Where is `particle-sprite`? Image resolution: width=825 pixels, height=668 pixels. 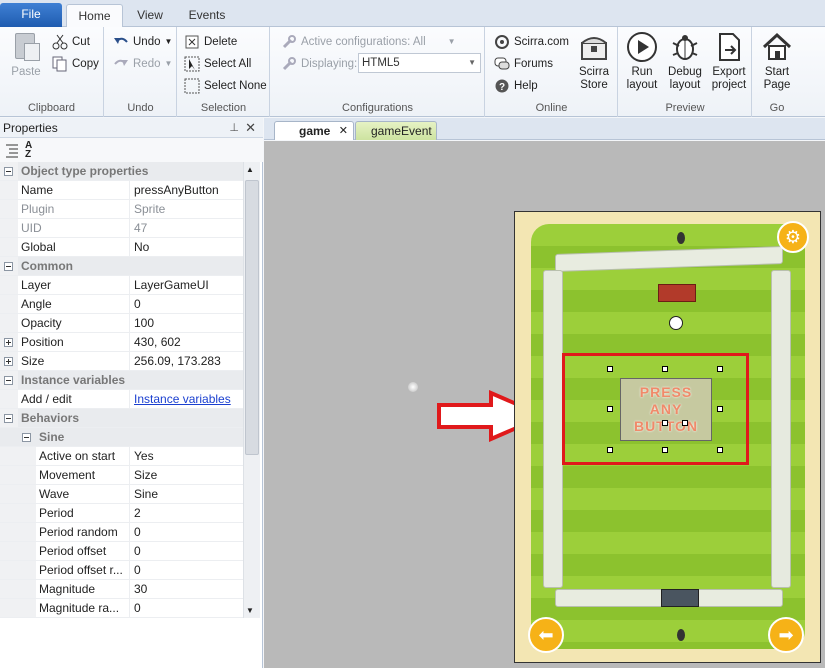 particle-sprite is located at coordinates (413, 387).